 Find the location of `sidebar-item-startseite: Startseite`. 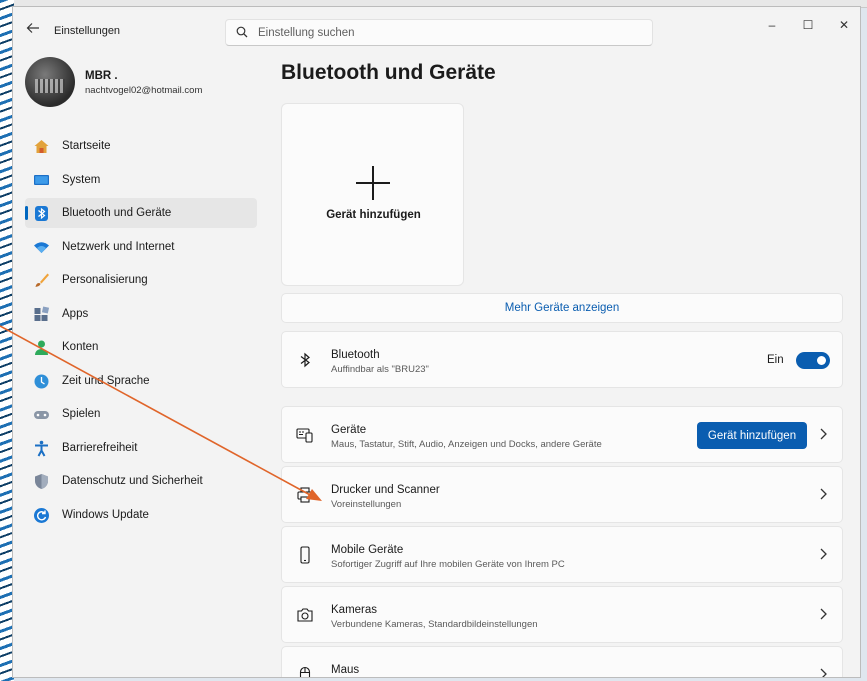

sidebar-item-startseite: Startseite is located at coordinates (141, 146).